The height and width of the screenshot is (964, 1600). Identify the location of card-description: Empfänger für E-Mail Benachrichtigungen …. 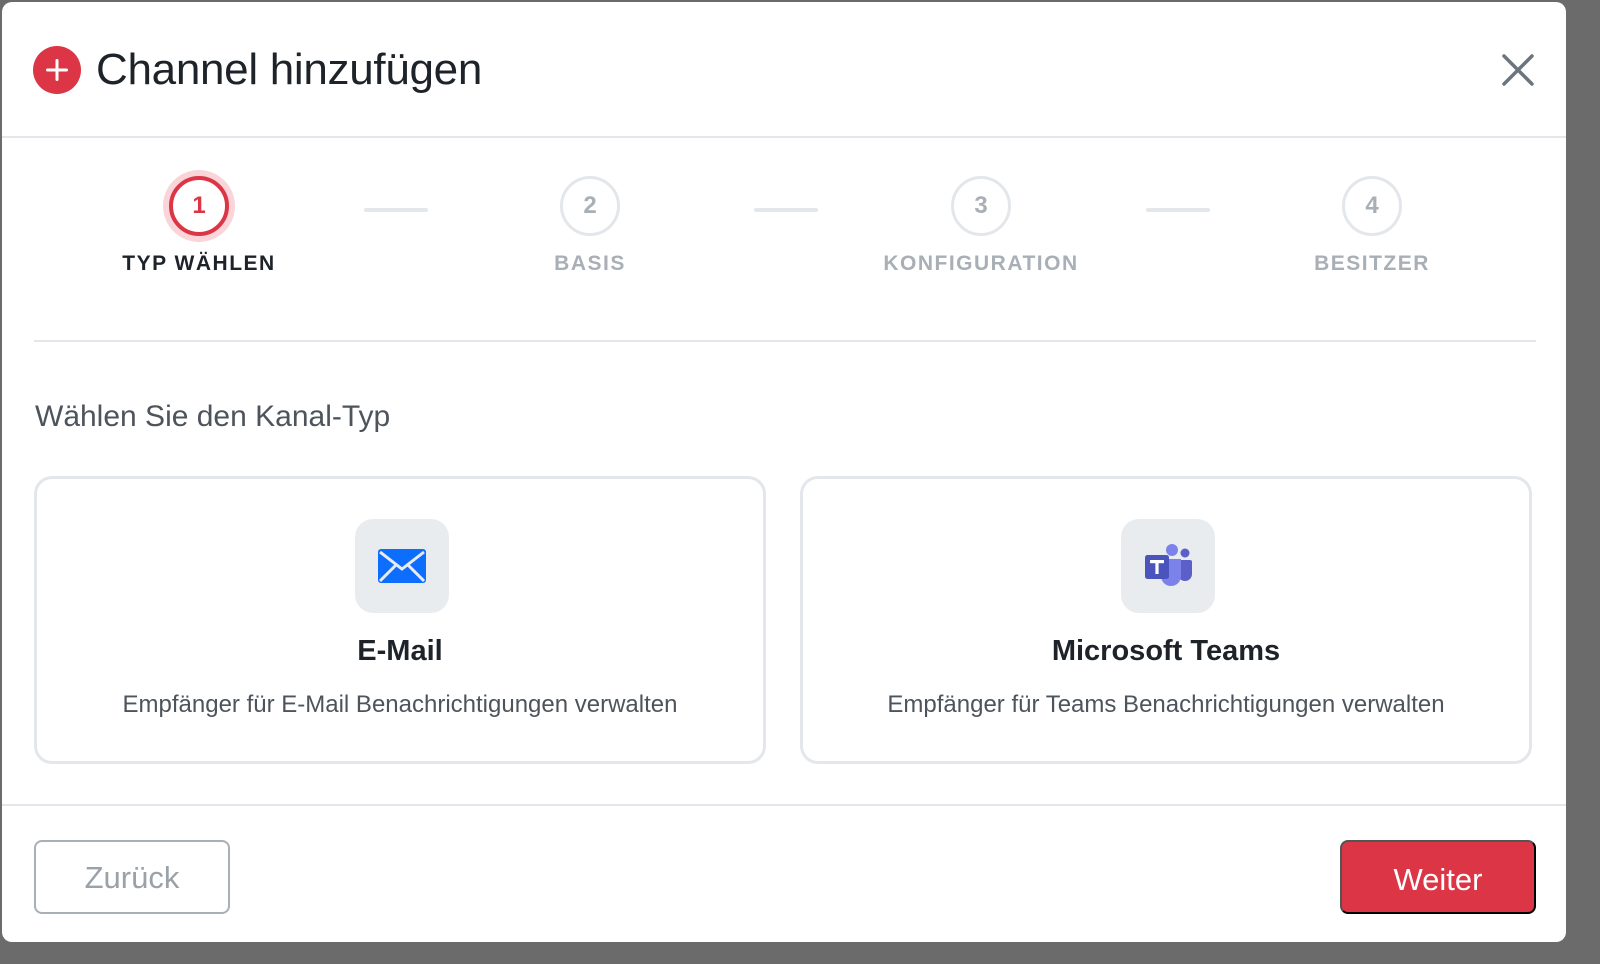
(400, 704).